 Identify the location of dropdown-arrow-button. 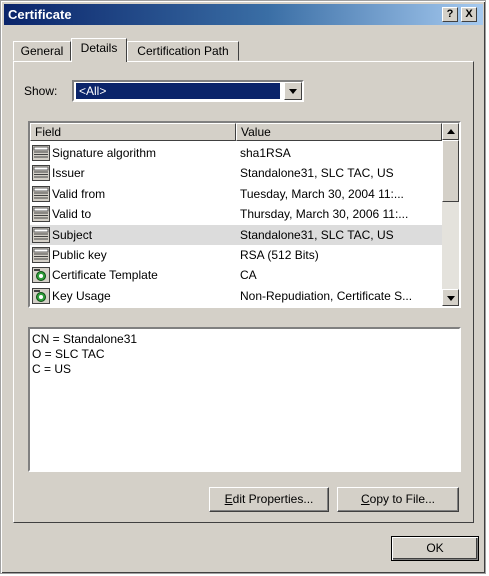
(293, 91).